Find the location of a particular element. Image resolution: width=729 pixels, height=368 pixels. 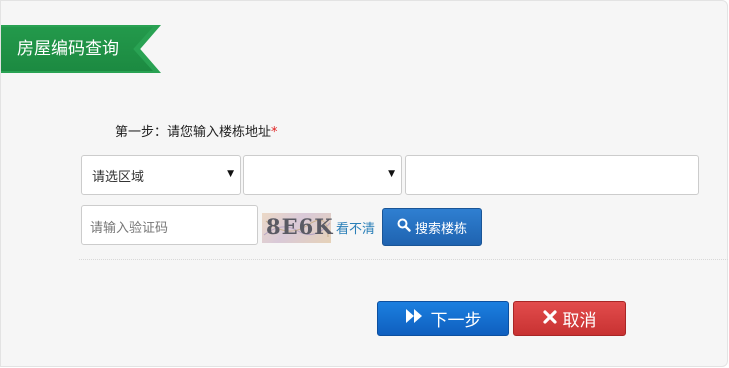

captcha-input-placeholder: 请输入验证码 is located at coordinates (129, 228).